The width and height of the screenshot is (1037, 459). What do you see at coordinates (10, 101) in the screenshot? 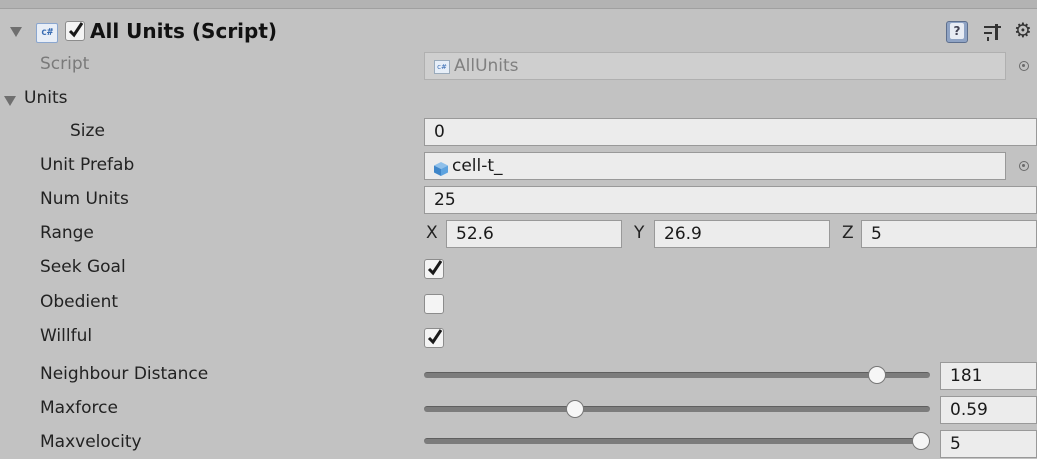
I see `units-foldout-arrow-icon` at bounding box center [10, 101].